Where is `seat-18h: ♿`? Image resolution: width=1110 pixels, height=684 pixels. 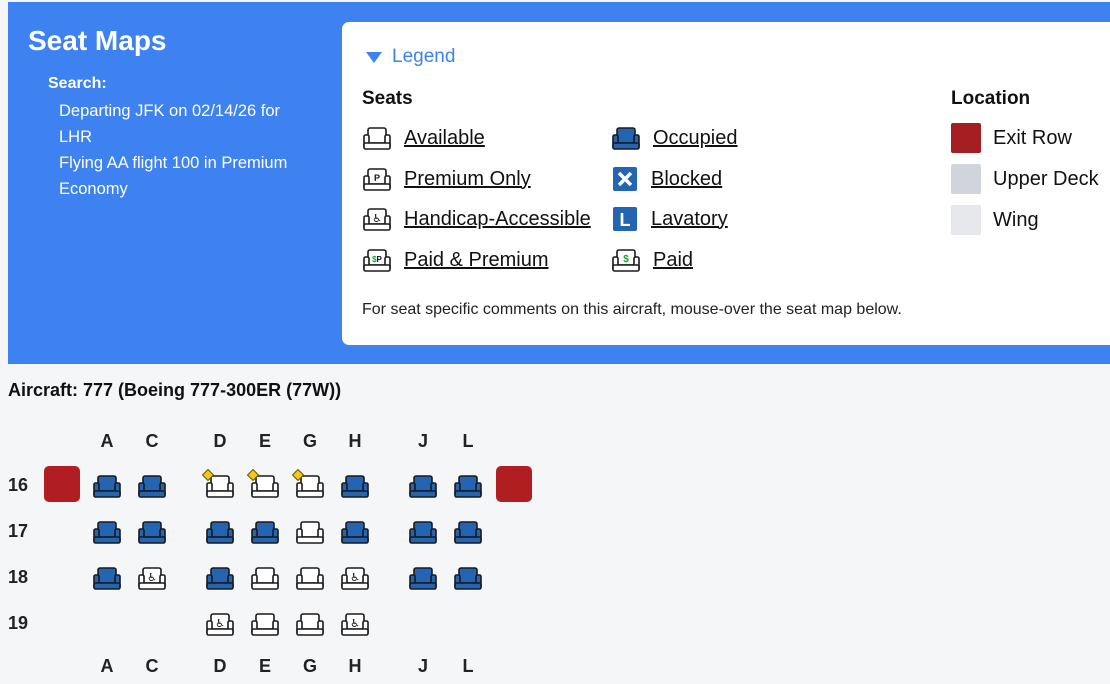 seat-18h: ♿ is located at coordinates (355, 578).